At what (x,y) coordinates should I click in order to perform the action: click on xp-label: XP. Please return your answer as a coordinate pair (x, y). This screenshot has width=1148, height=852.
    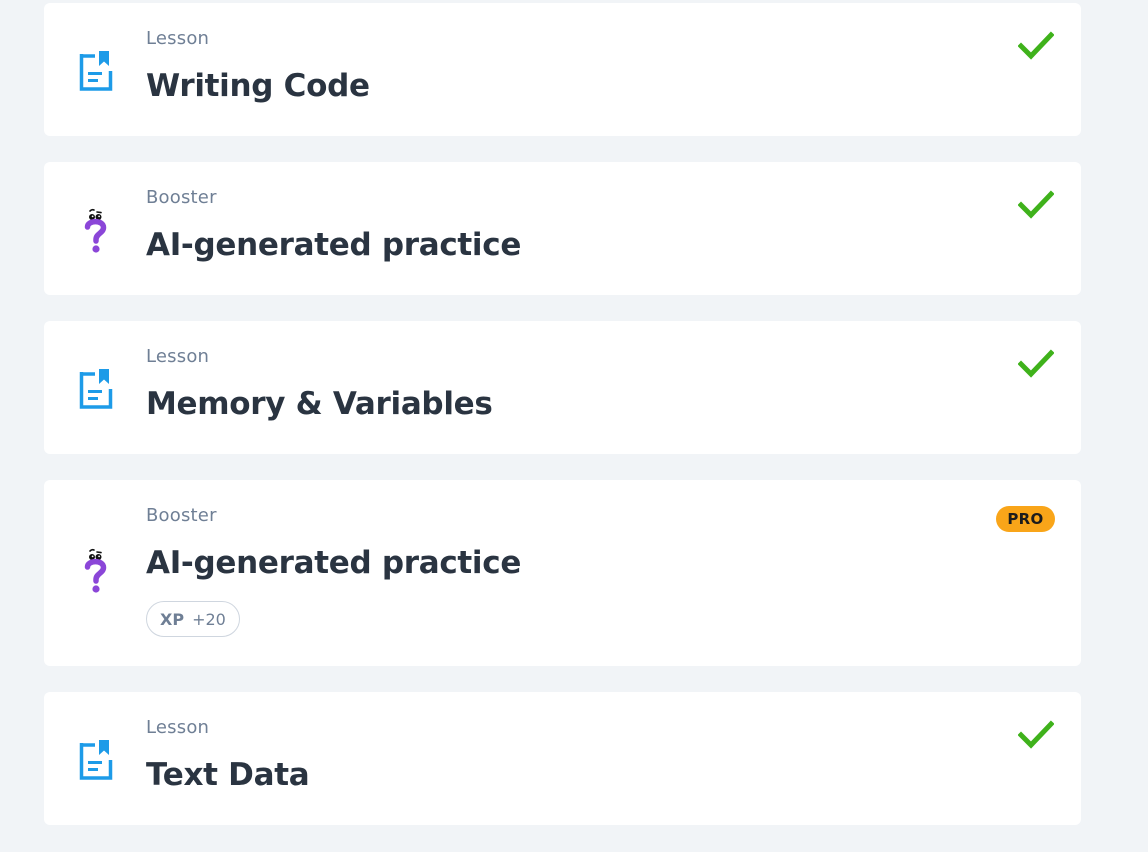
    Looking at the image, I should click on (172, 619).